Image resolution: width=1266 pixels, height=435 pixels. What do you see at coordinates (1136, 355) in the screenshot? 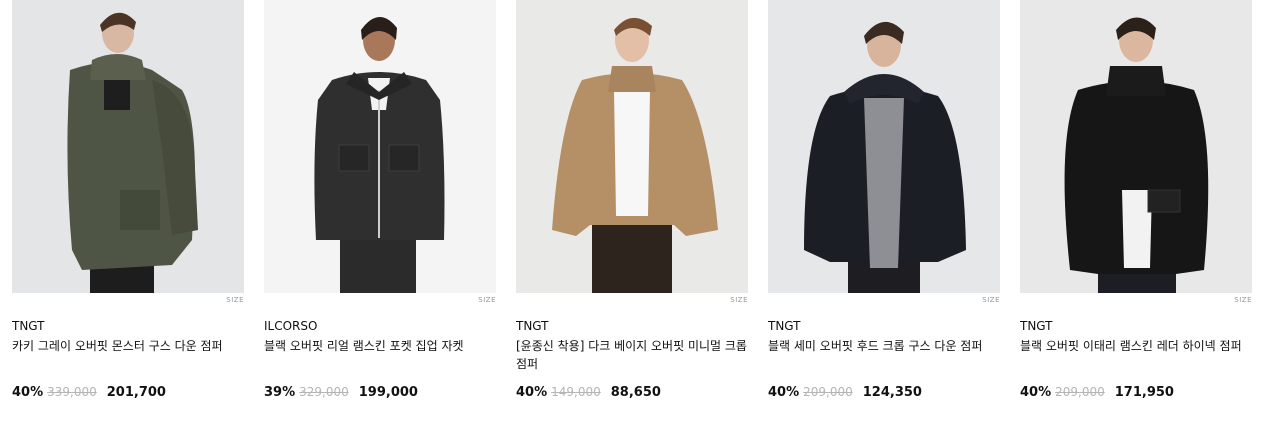
I see `product-name: 블랙 오버핏 이태리 램스킨 레더 하이넥 점퍼` at bounding box center [1136, 355].